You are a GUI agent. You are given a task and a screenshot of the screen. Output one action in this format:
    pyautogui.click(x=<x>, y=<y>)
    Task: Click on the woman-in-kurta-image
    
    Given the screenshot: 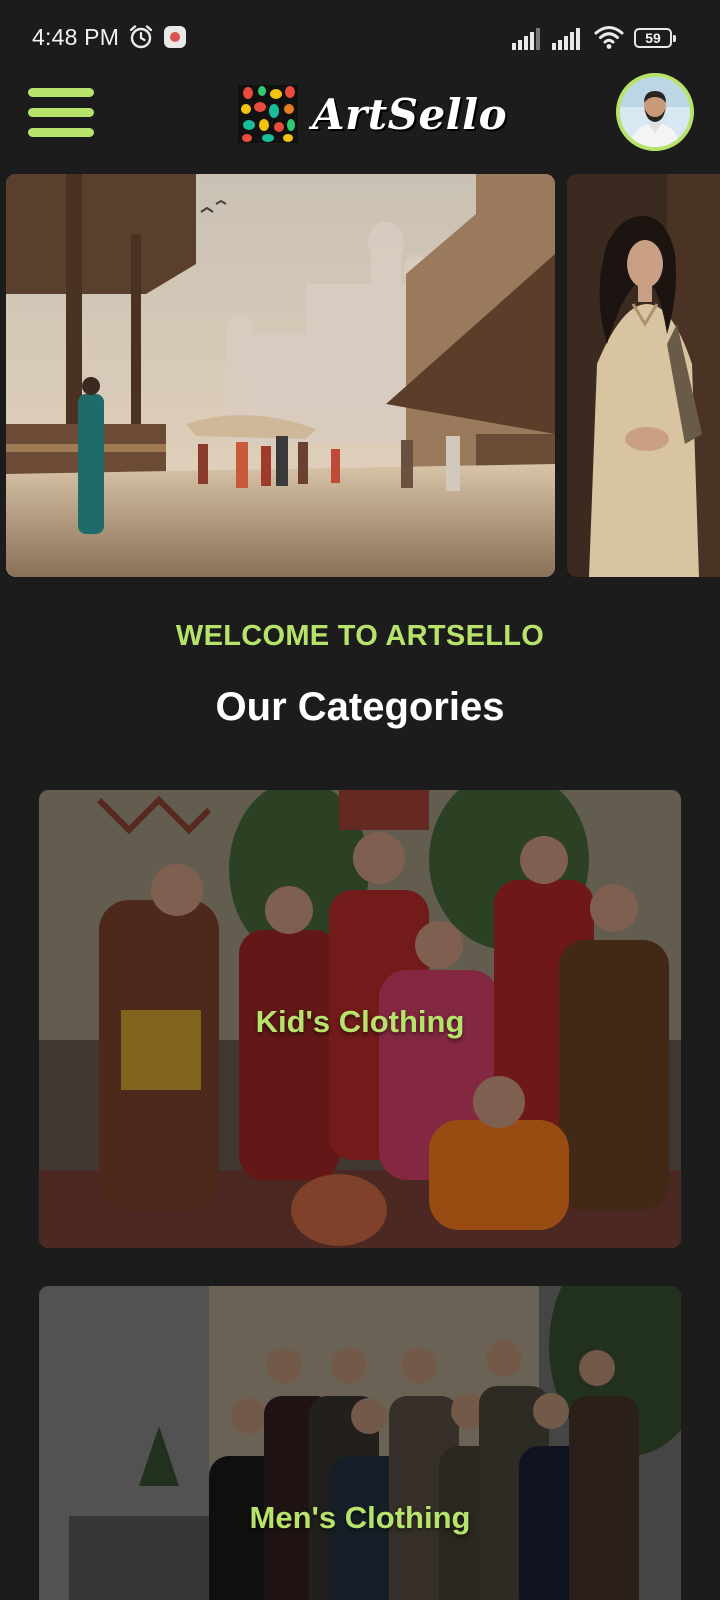 What is the action you would take?
    pyautogui.click(x=643, y=375)
    